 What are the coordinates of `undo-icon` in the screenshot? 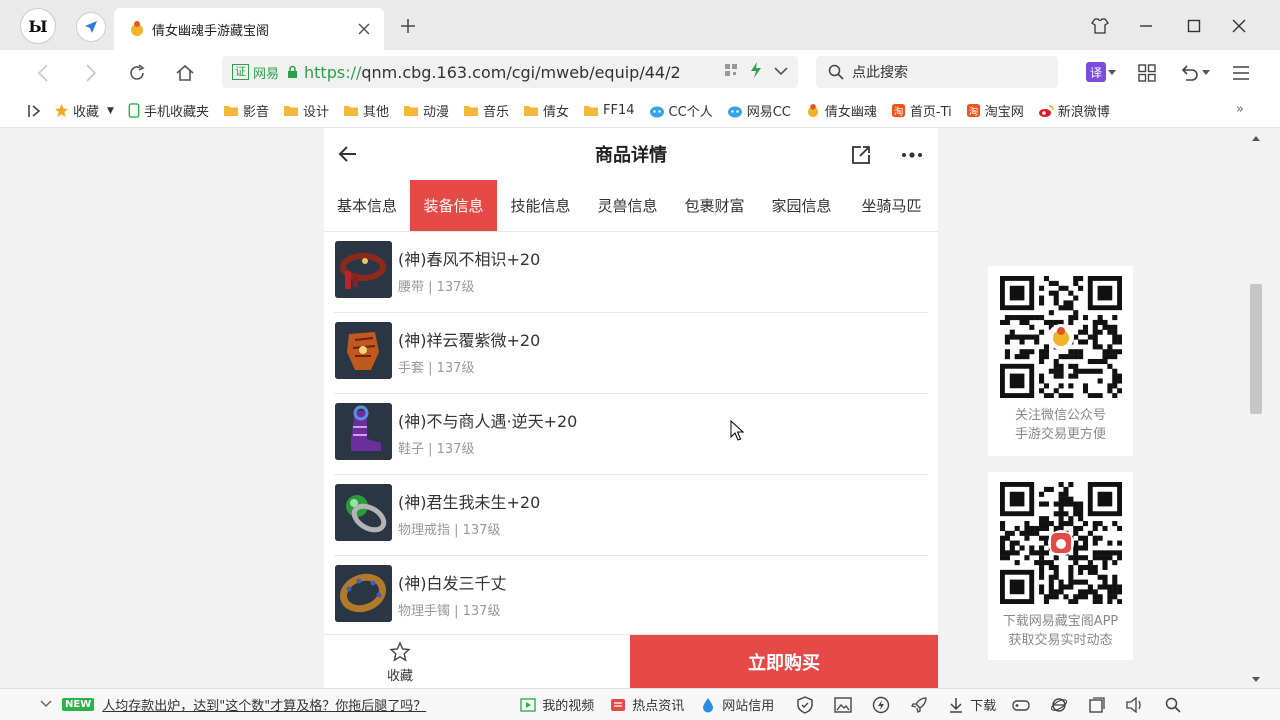 It's located at (1189, 73).